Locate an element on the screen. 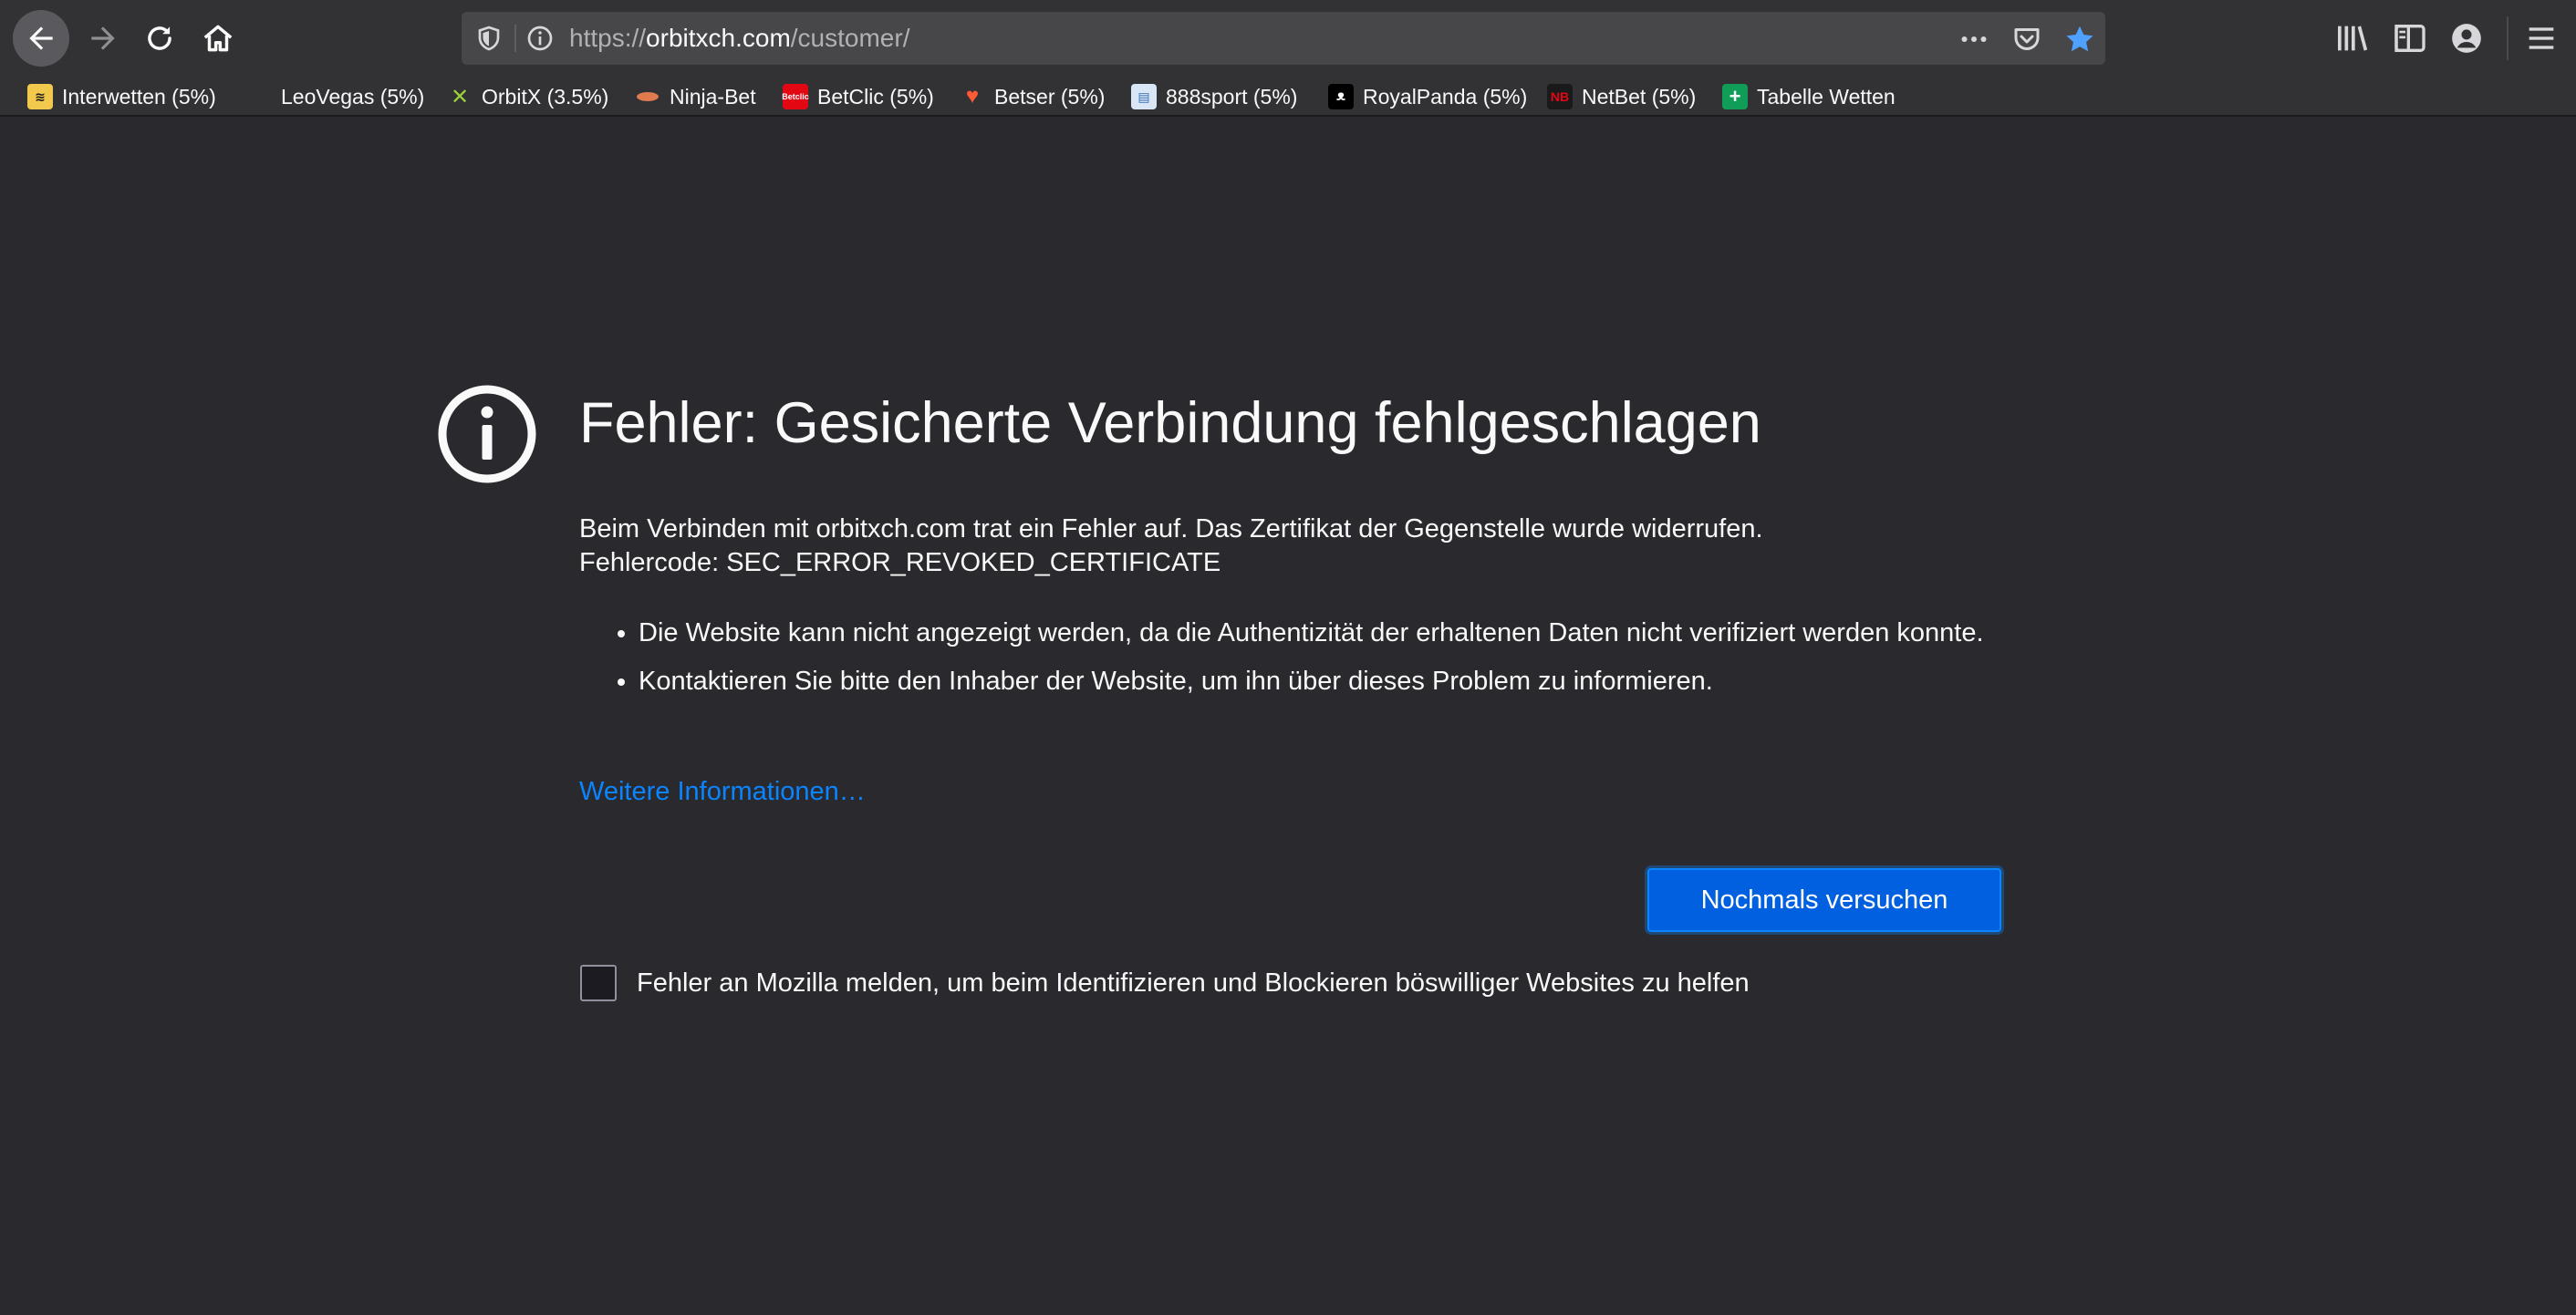  home-button is located at coordinates (218, 38).